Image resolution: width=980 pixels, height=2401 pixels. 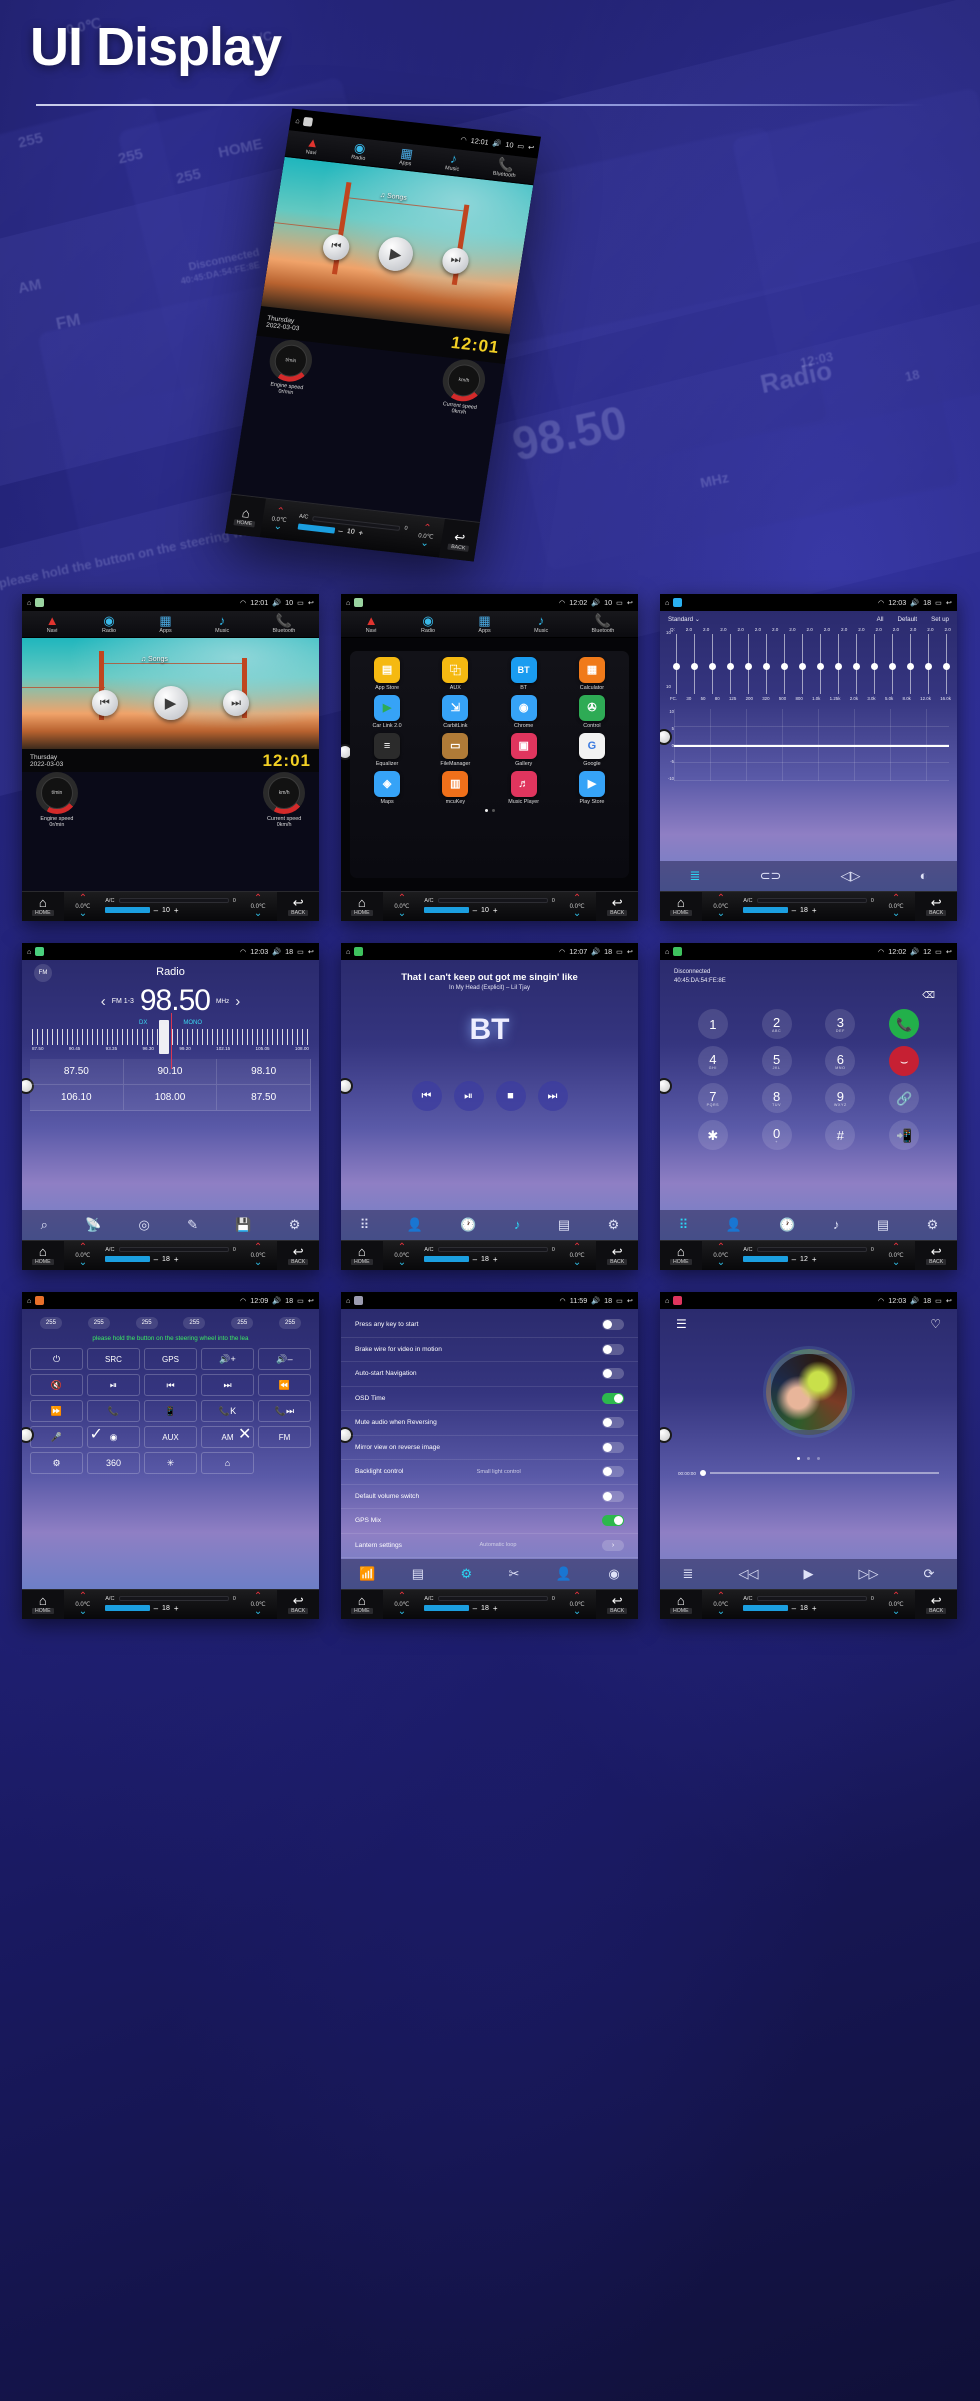 What do you see at coordinates (284, 1385) in the screenshot?
I see `rewind-button: ⏪` at bounding box center [284, 1385].